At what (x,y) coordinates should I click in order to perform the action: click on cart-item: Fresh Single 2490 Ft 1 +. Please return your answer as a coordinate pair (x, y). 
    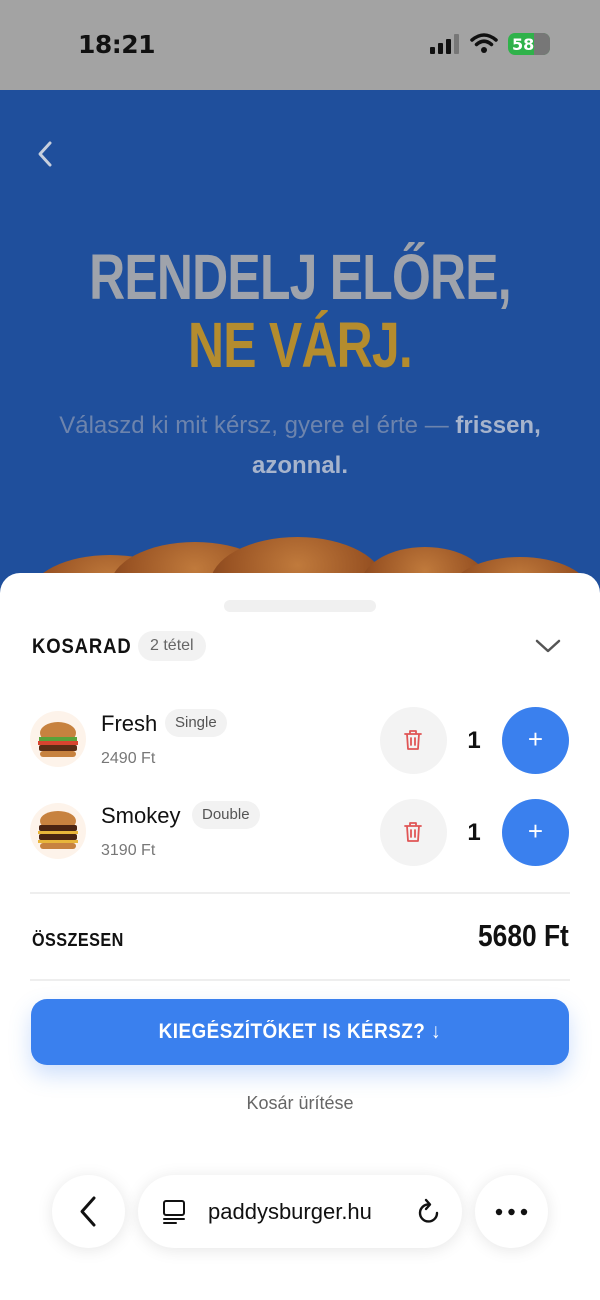
    Looking at the image, I should click on (300, 740).